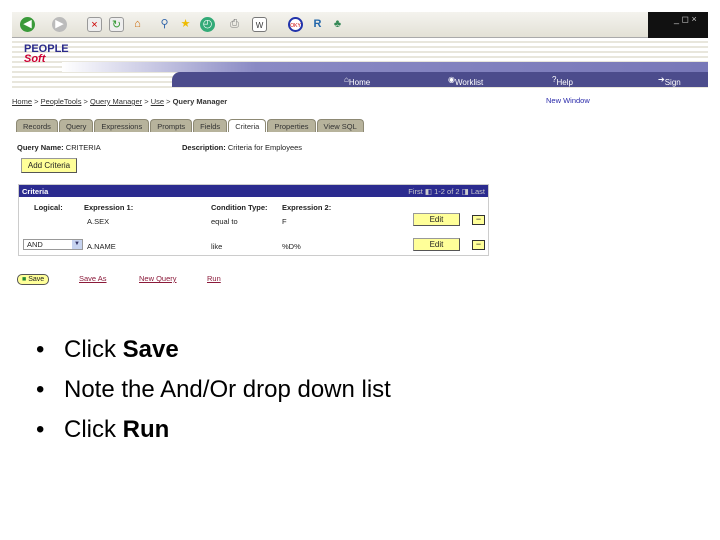 The width and height of the screenshot is (720, 540). Describe the element at coordinates (122, 125) in the screenshot. I see `tab-expressions: Expressions` at that location.